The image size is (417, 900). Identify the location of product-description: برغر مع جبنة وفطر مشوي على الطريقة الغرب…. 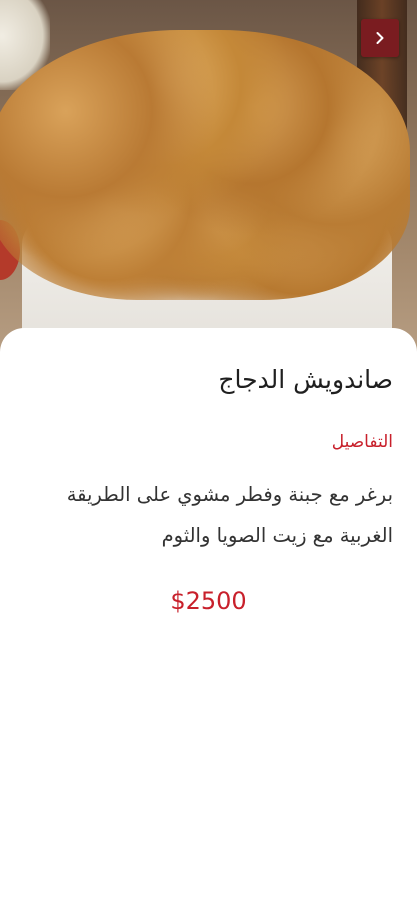
(229, 515).